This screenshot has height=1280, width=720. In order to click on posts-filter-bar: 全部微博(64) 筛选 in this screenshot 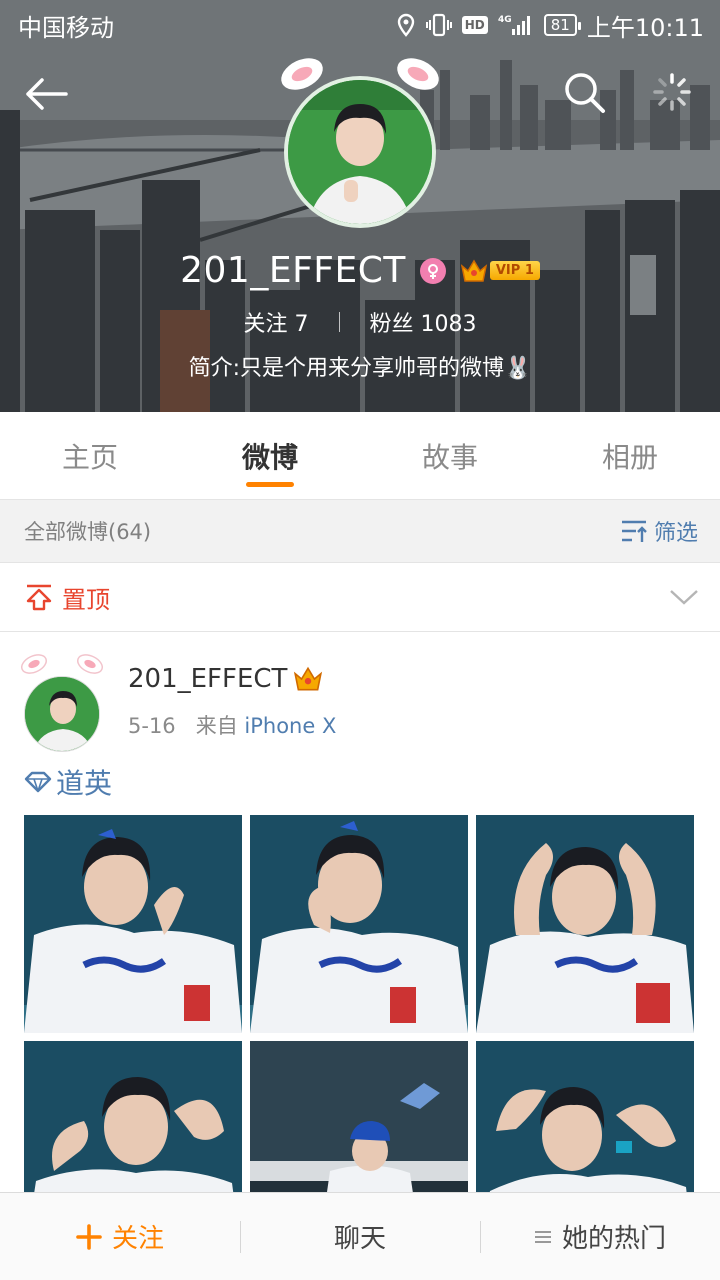, I will do `click(360, 531)`.